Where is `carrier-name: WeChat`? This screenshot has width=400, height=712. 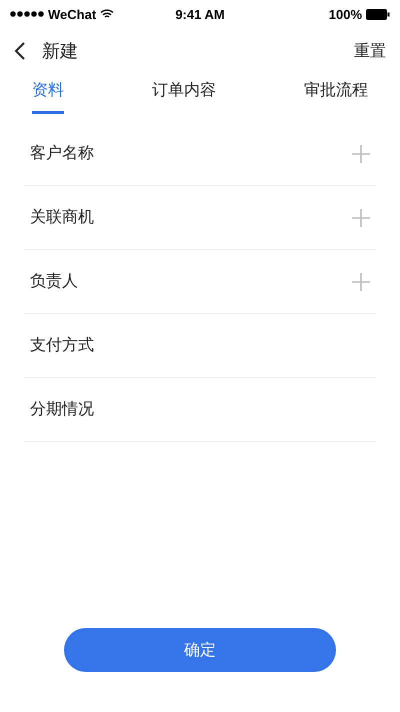 carrier-name: WeChat is located at coordinates (72, 14).